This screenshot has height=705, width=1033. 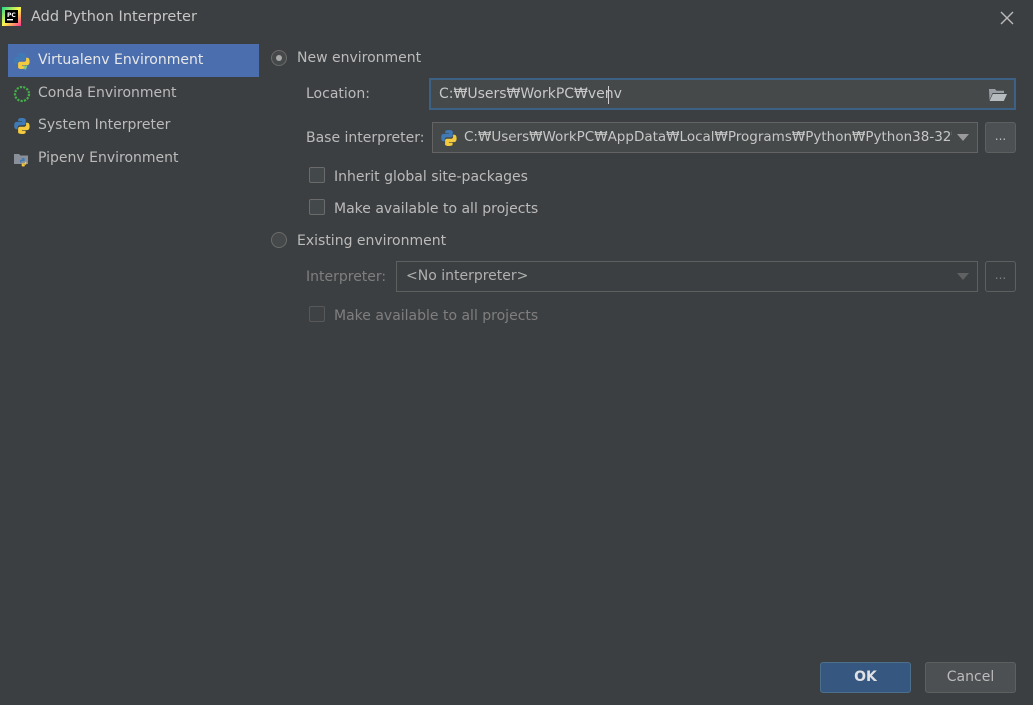 What do you see at coordinates (865, 677) in the screenshot?
I see `ok-button: OK` at bounding box center [865, 677].